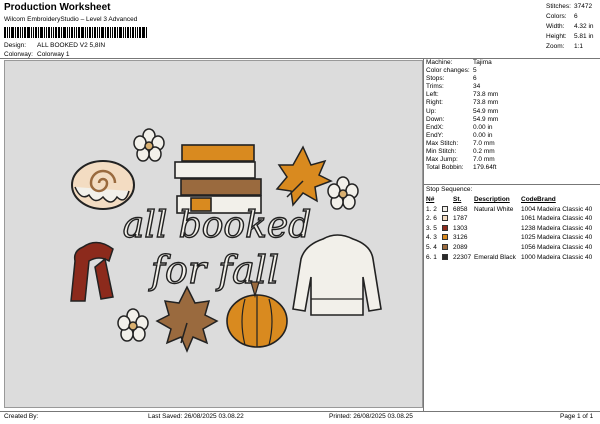 This screenshot has width=600, height=424. I want to click on stitch-count: 2089, so click(460, 247).